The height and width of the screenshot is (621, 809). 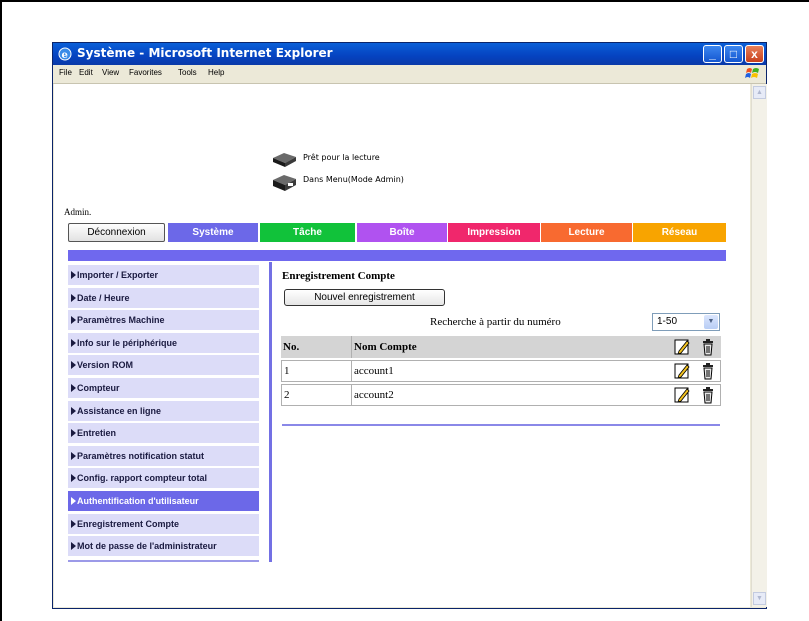 I want to click on sidebar-item: Config. rapport compteur total, so click(x=163, y=479).